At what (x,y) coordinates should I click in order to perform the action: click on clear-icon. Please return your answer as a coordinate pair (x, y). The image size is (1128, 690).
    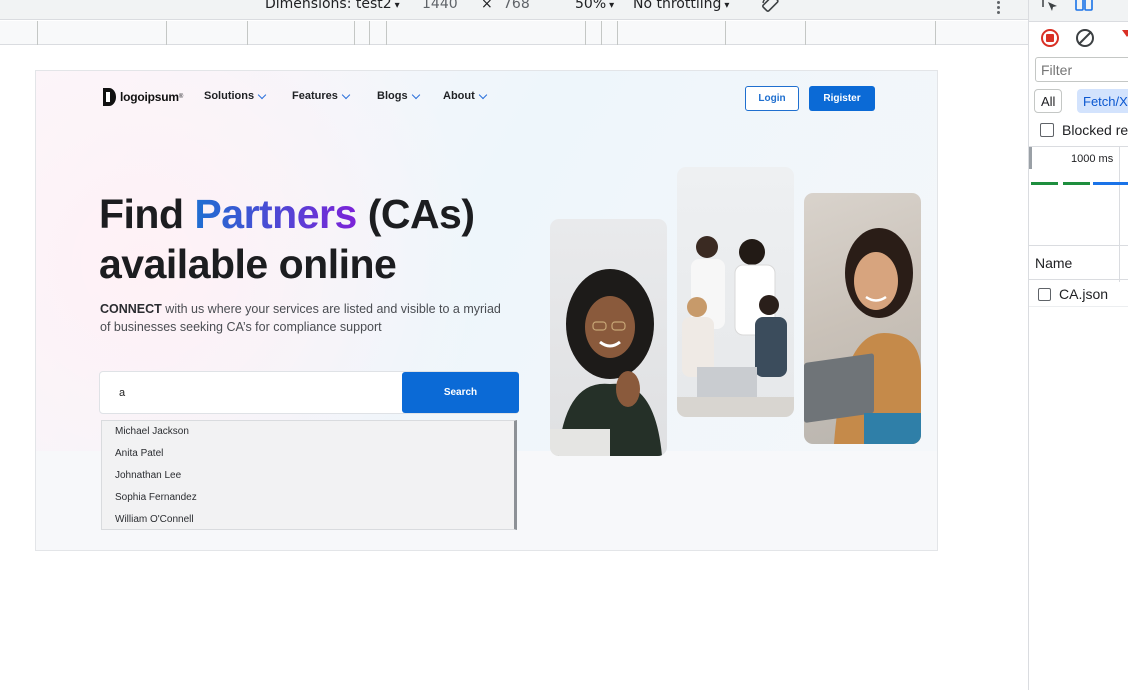
    Looking at the image, I should click on (1085, 38).